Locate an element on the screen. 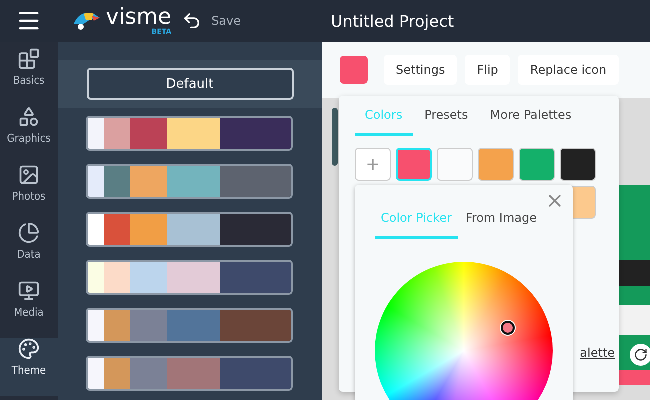 The width and height of the screenshot is (650, 400). rotate-icon is located at coordinates (641, 355).